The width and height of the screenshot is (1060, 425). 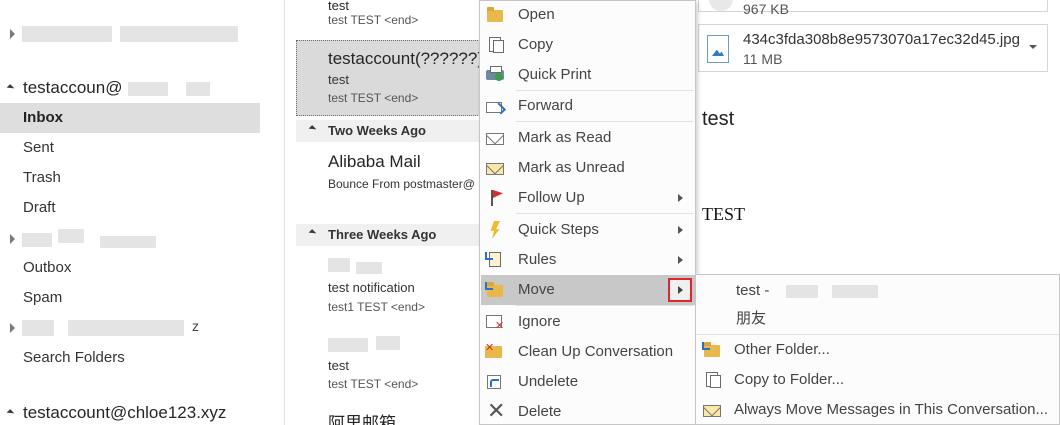 What do you see at coordinates (877, 319) in the screenshot?
I see `submenu-item-recent-folder: 朋友` at bounding box center [877, 319].